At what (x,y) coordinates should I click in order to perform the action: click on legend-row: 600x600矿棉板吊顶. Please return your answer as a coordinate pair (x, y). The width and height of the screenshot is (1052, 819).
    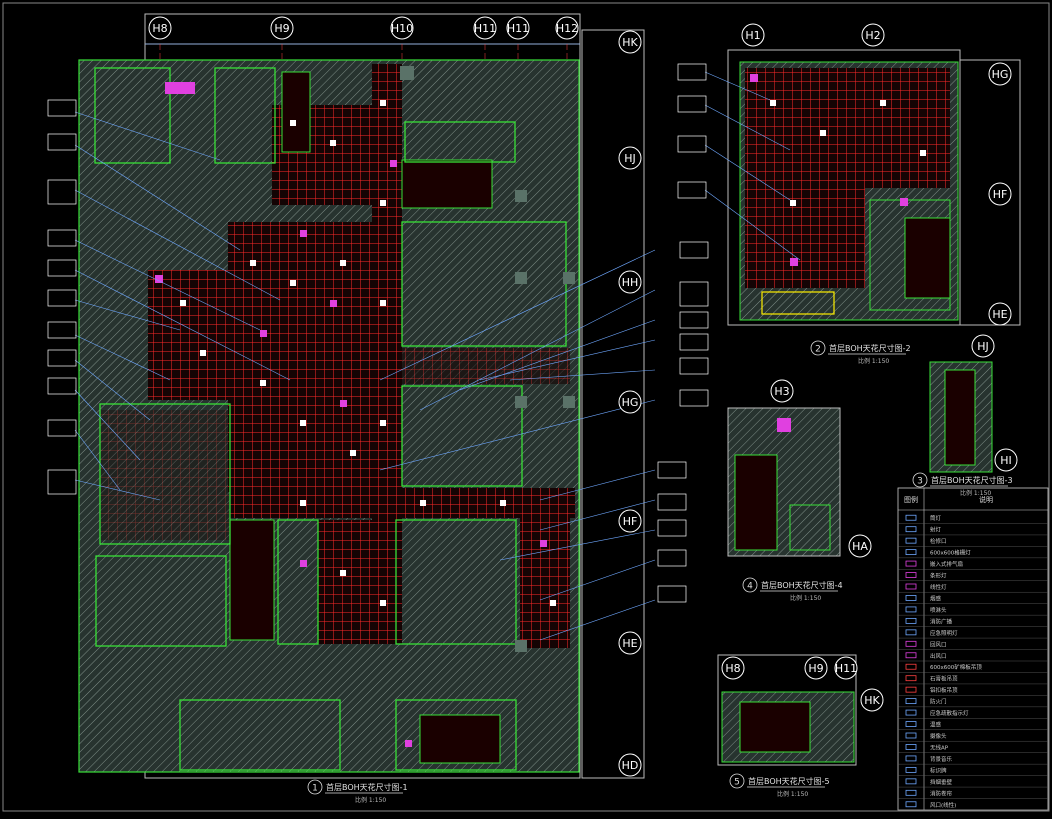
    Looking at the image, I should click on (973, 668).